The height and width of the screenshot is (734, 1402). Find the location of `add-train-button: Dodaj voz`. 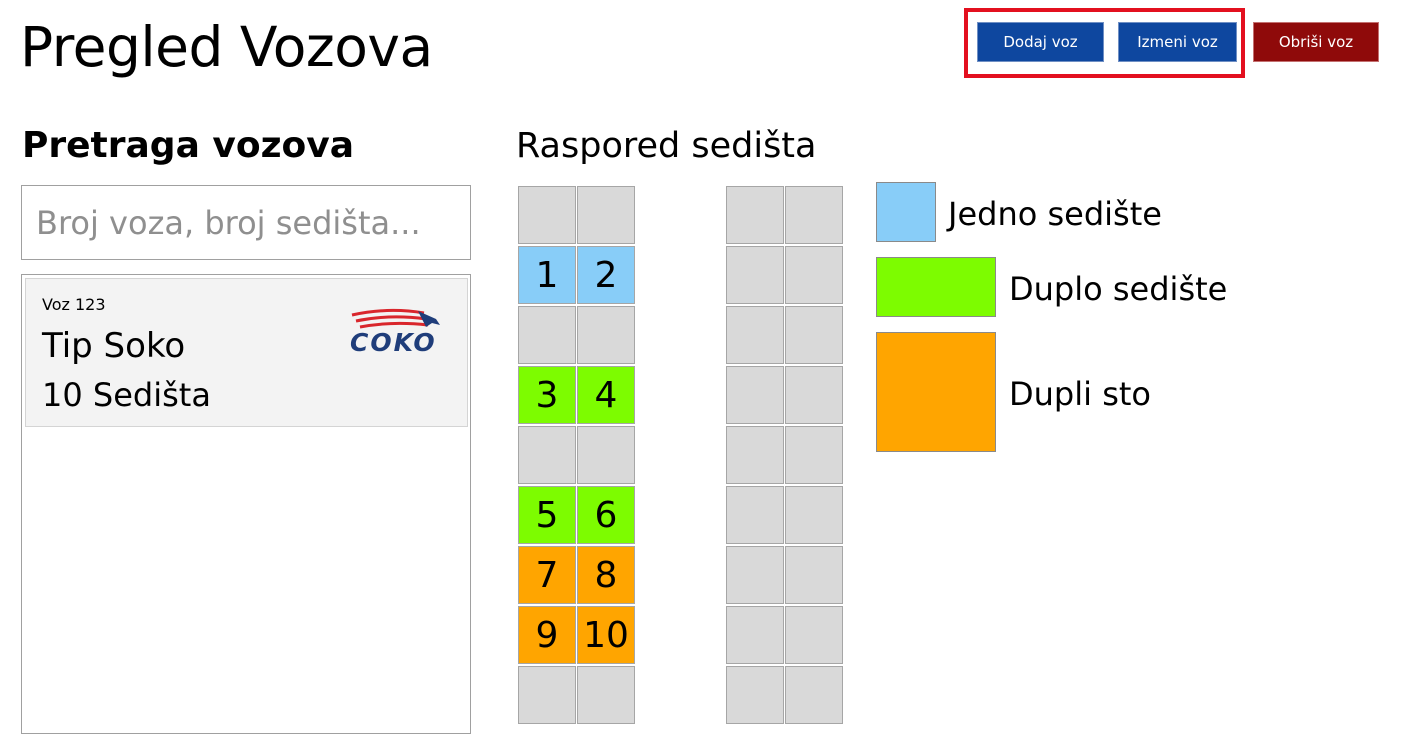

add-train-button: Dodaj voz is located at coordinates (1040, 42).